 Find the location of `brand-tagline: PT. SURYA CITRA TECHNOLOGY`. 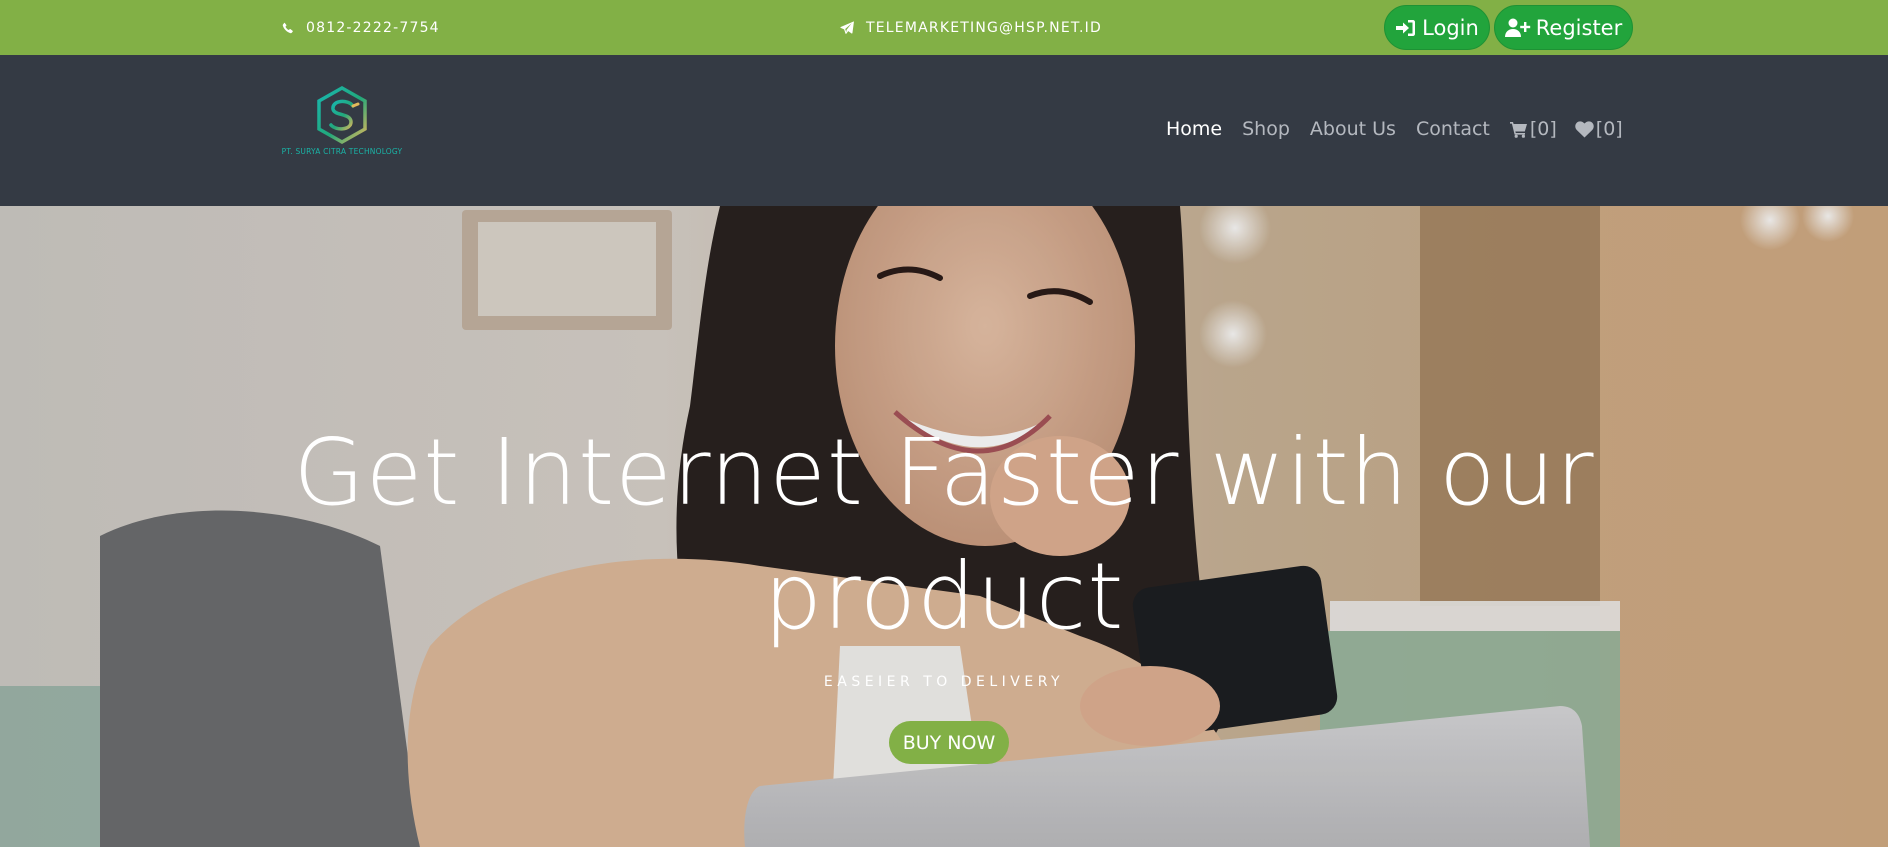

brand-tagline: PT. SURYA CITRA TECHNOLOGY is located at coordinates (342, 151).